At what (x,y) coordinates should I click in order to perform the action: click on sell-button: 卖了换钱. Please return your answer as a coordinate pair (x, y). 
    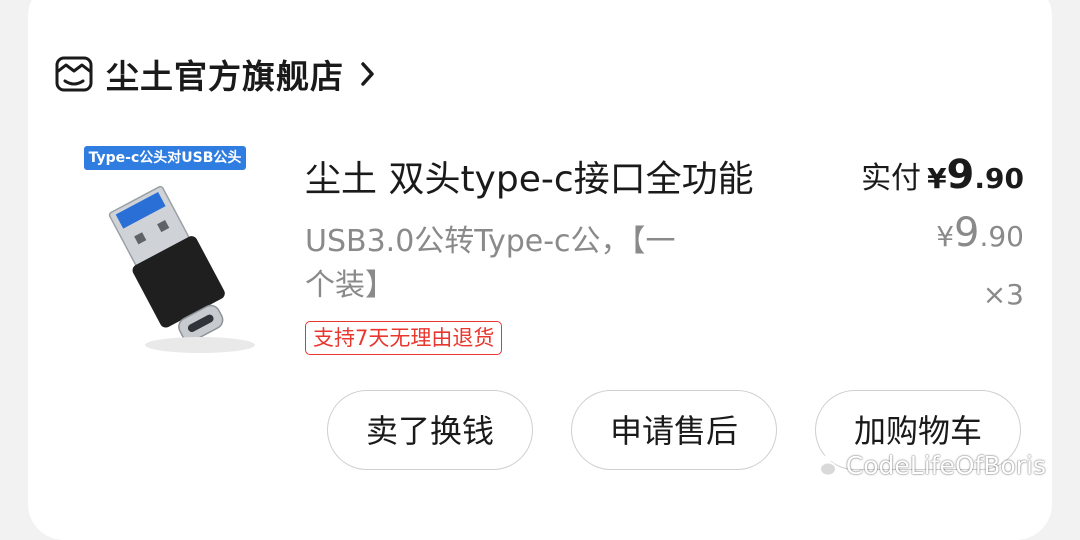
    Looking at the image, I should click on (430, 430).